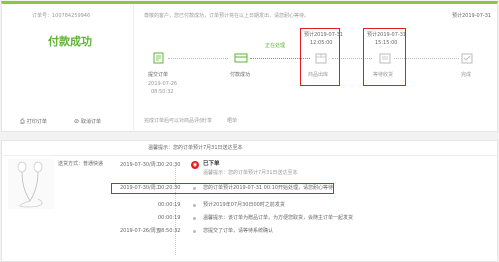 This screenshot has width=499, height=262. Describe the element at coordinates (158, 75) in the screenshot. I see `step-label: 提交订单` at that location.